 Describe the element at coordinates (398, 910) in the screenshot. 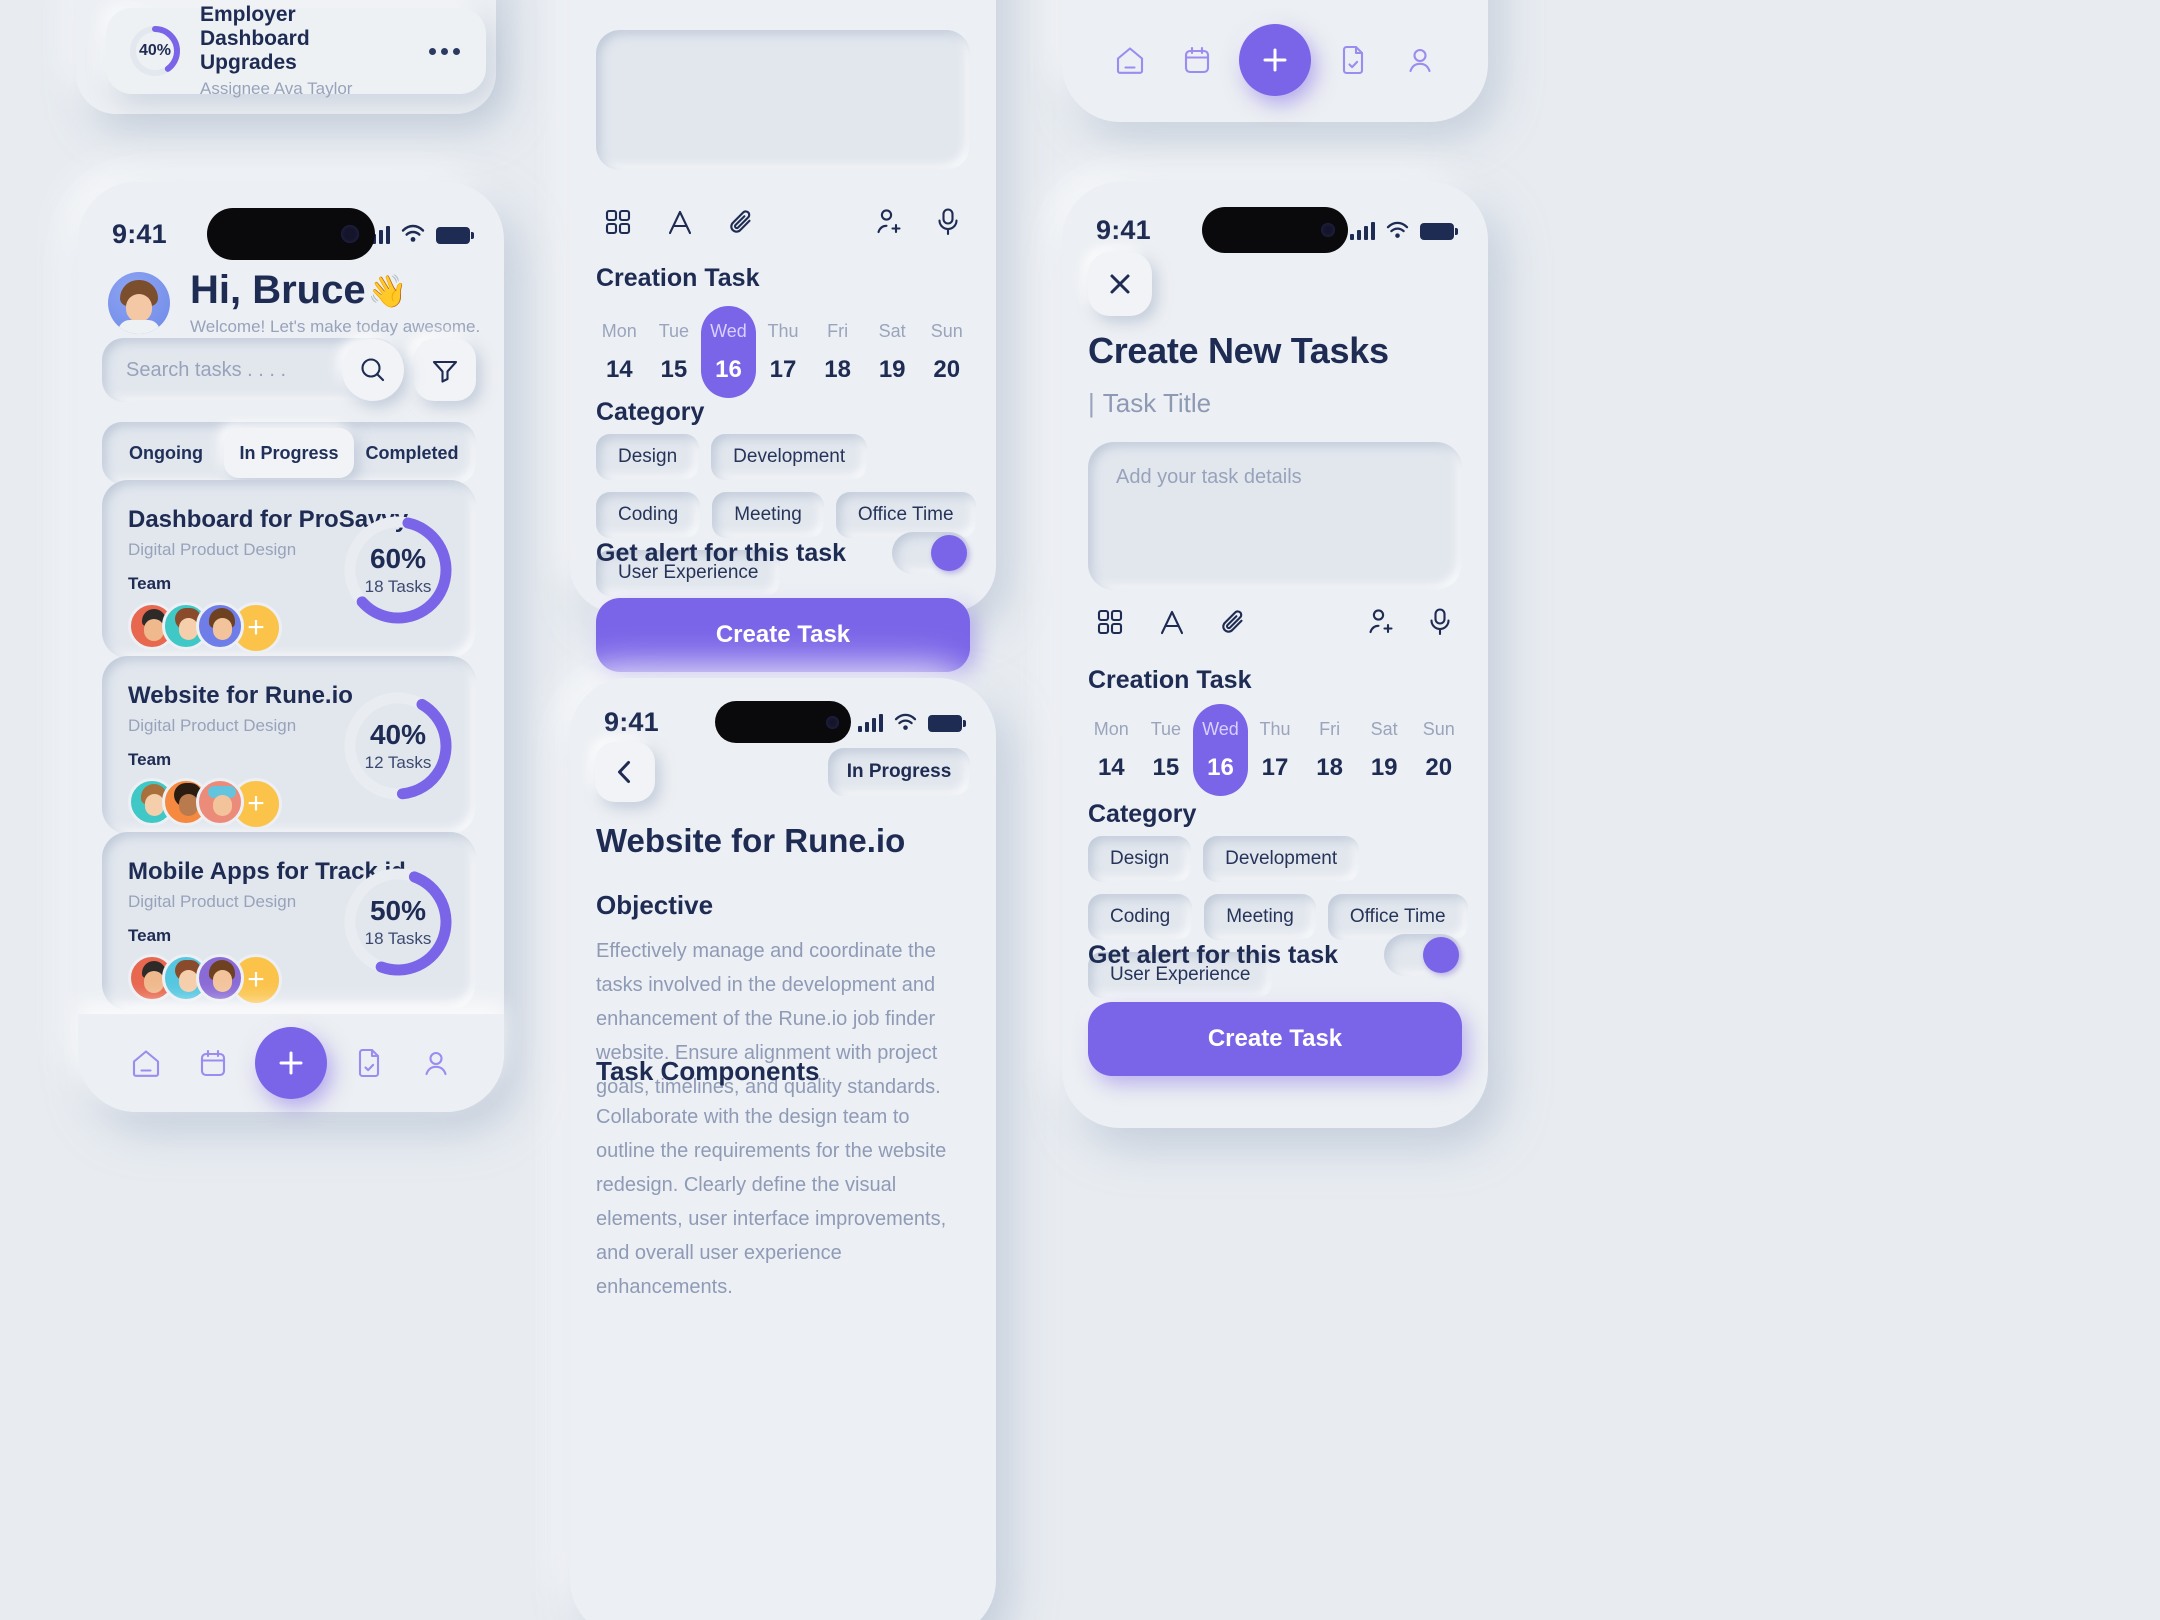

I see `task-percent: 50%` at that location.